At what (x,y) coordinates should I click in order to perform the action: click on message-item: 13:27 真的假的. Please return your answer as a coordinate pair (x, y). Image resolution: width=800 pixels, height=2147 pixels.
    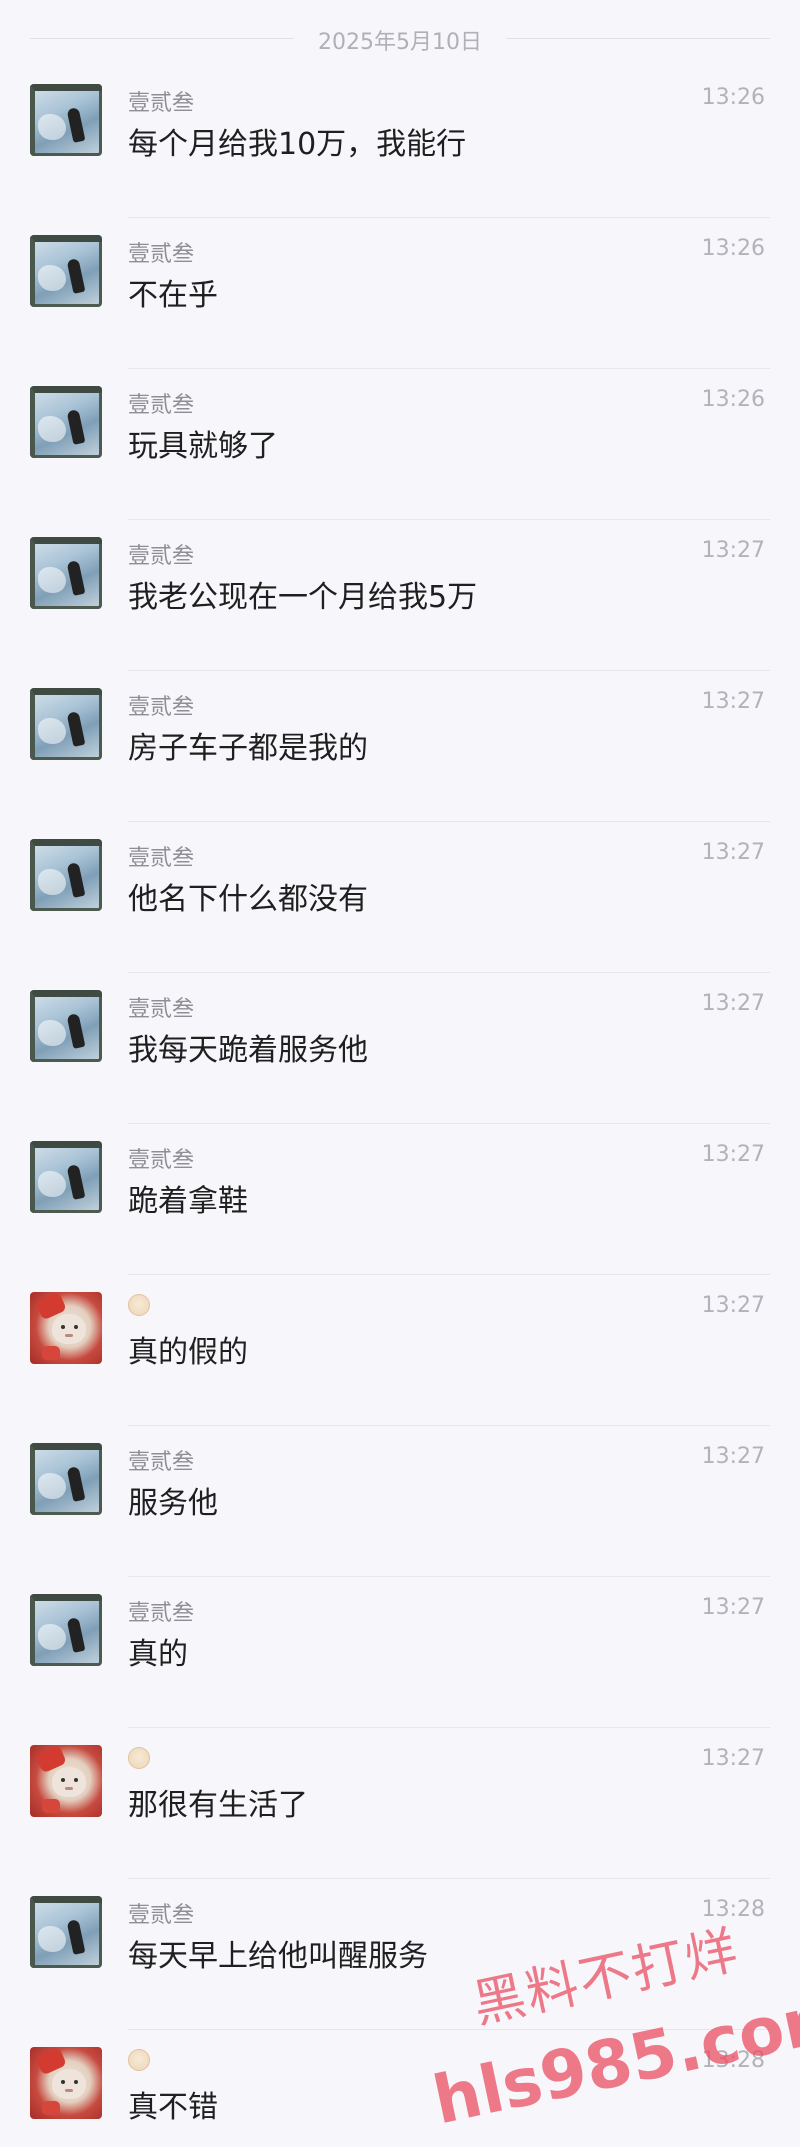
    Looking at the image, I should click on (400, 1350).